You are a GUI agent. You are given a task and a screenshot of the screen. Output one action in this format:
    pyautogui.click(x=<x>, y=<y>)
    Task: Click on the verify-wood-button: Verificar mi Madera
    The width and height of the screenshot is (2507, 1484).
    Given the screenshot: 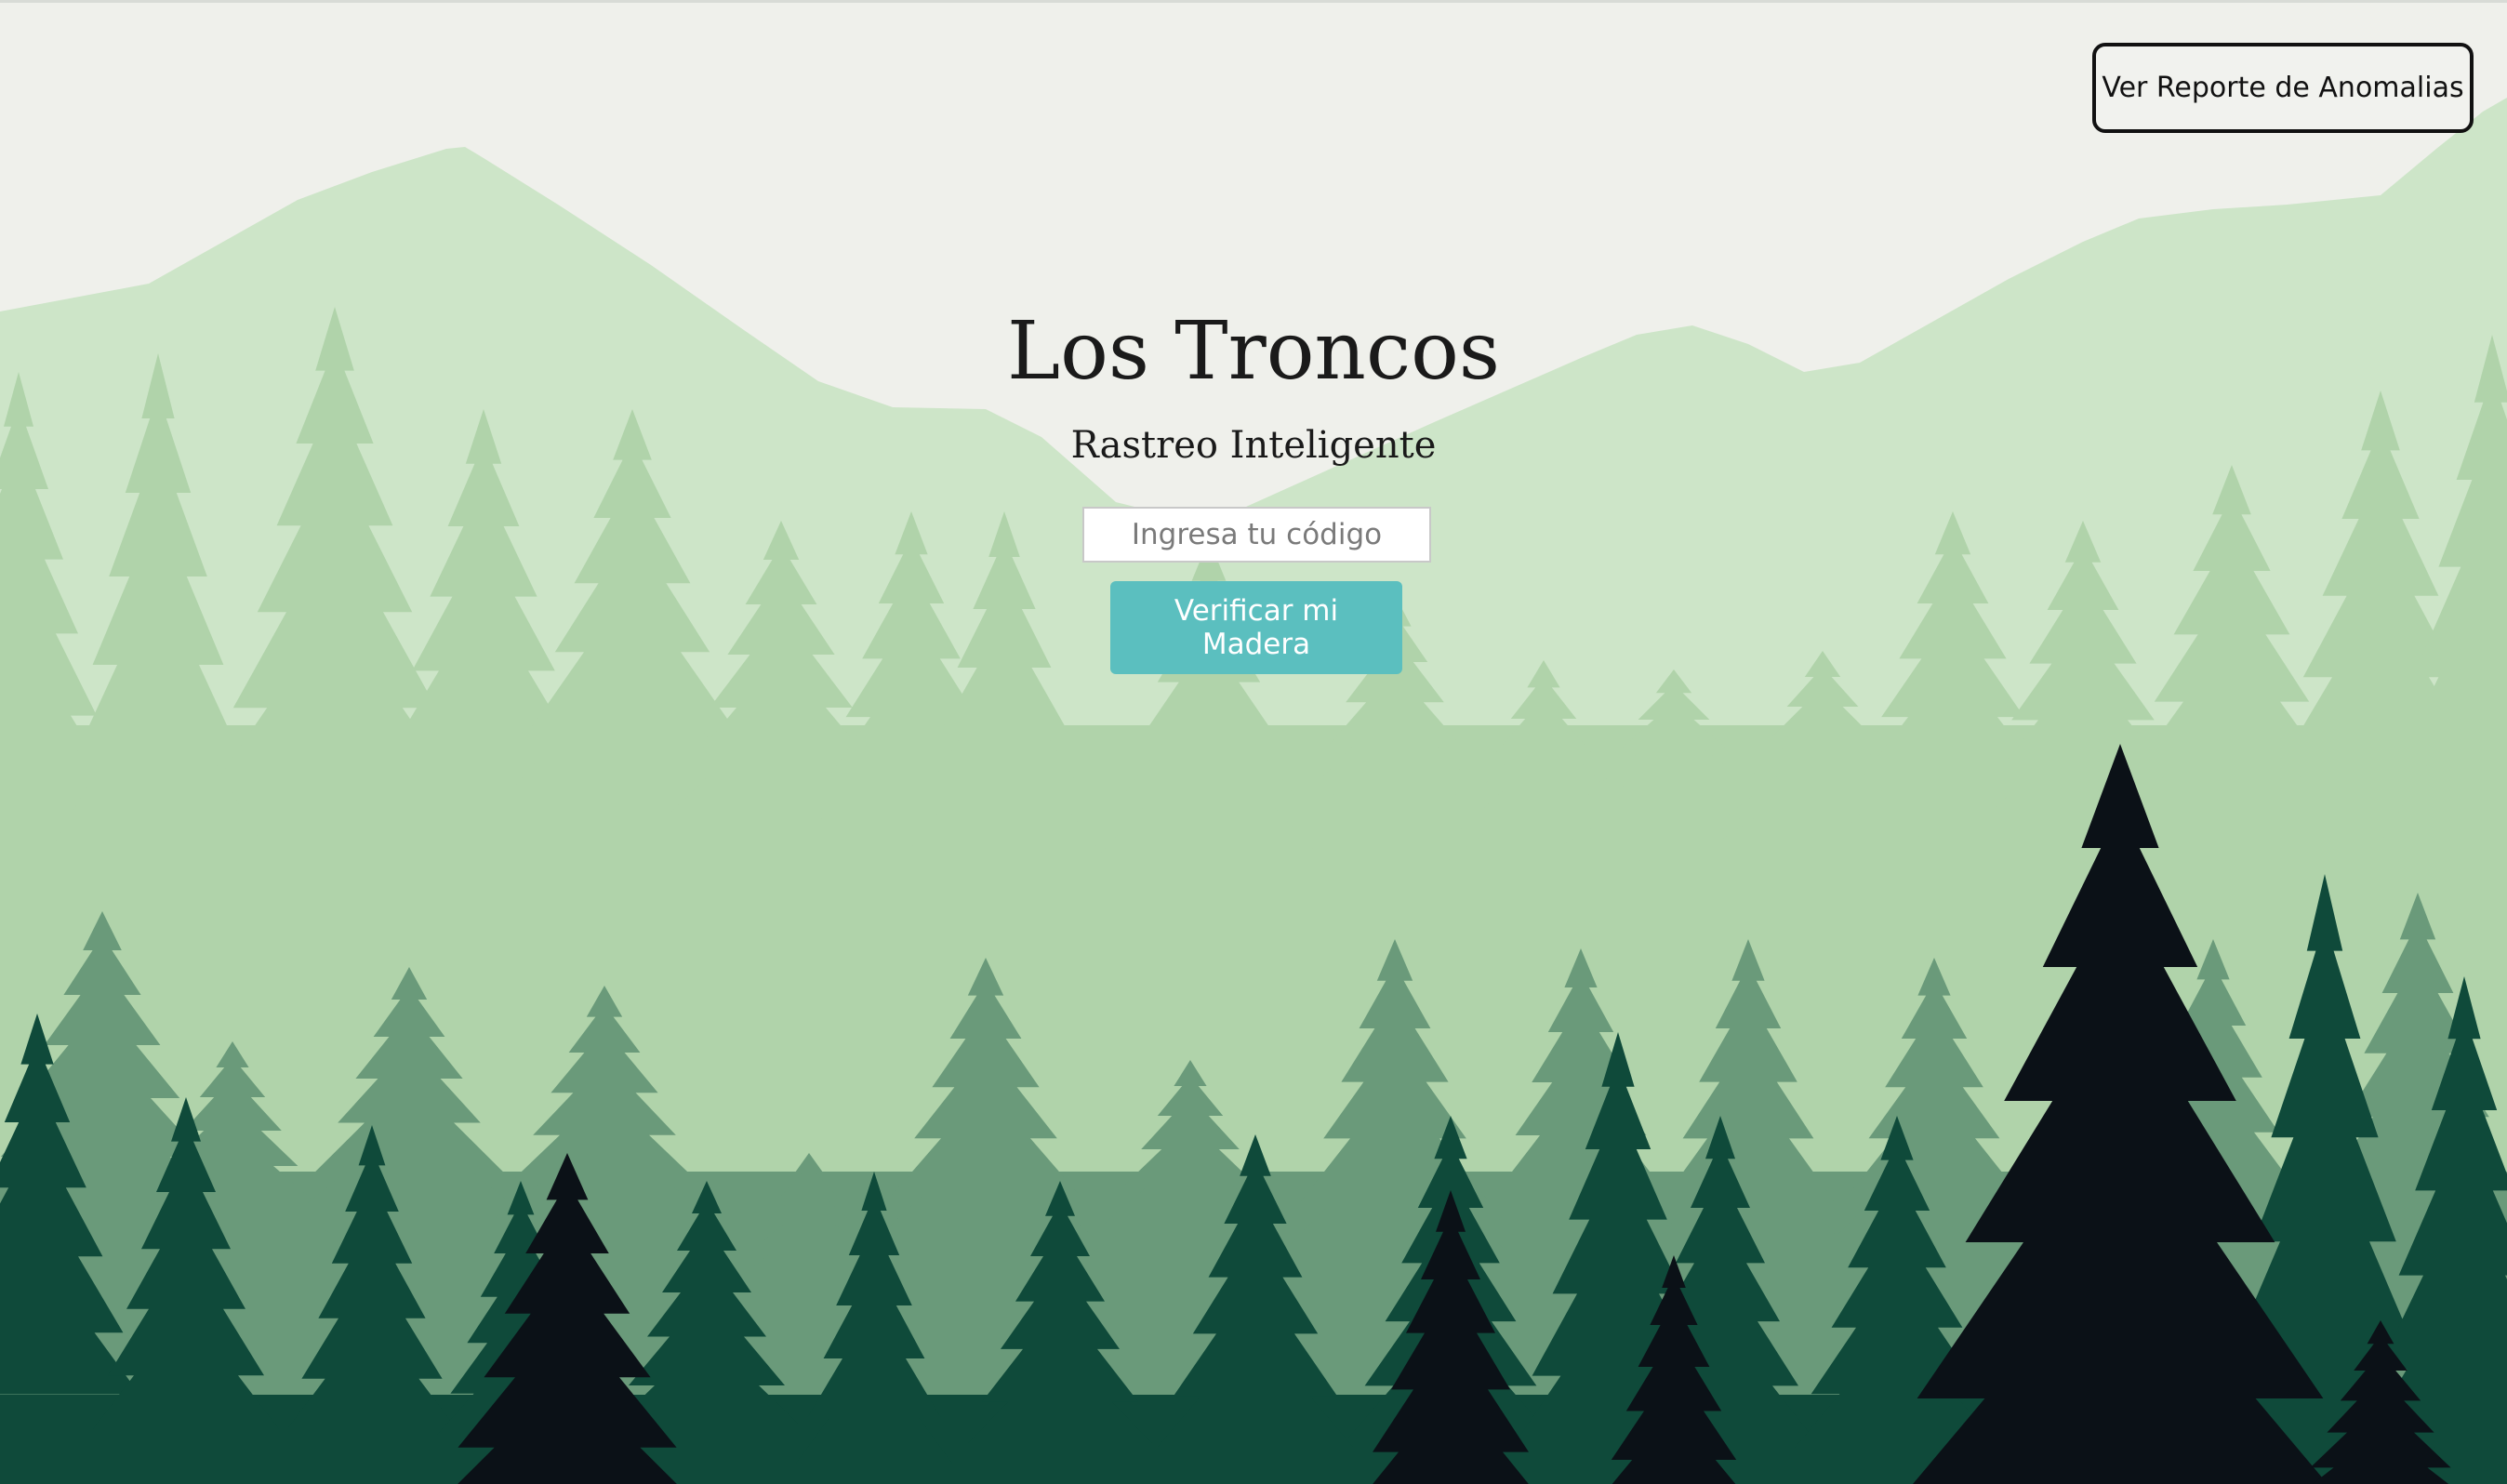 What is the action you would take?
    pyautogui.click(x=1256, y=627)
    